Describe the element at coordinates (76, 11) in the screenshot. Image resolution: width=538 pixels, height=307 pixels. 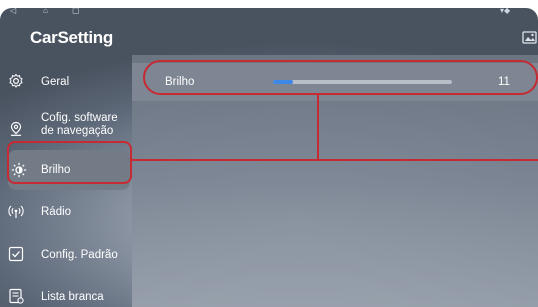
I see `recents-nav-icon: ▢` at that location.